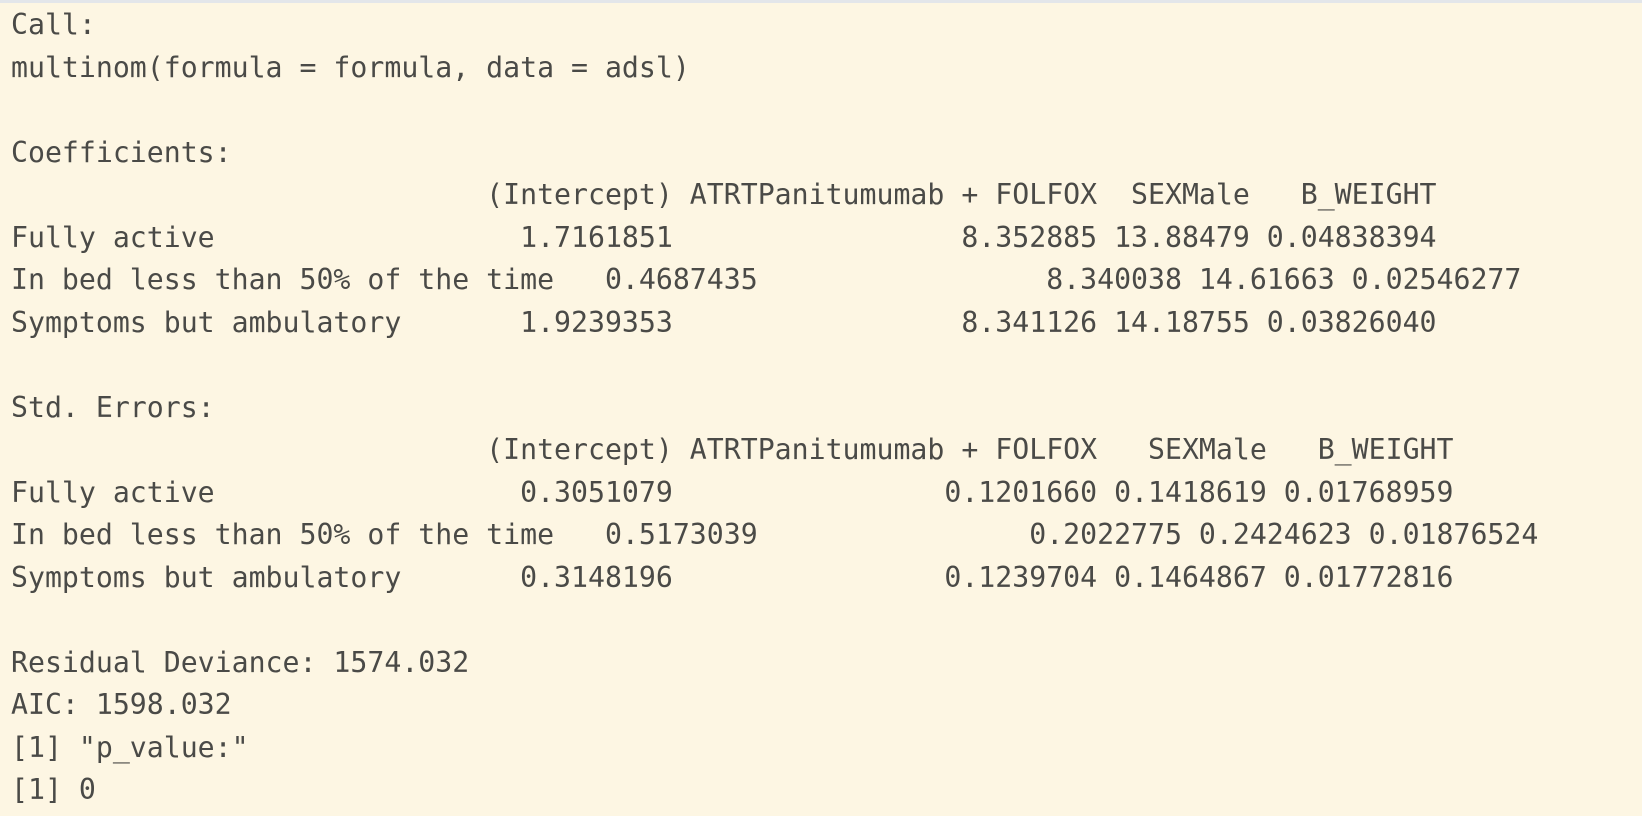 This screenshot has height=816, width=1642. Describe the element at coordinates (240, 662) in the screenshot. I see `console-line: Residual Deviance: 1574.032` at that location.